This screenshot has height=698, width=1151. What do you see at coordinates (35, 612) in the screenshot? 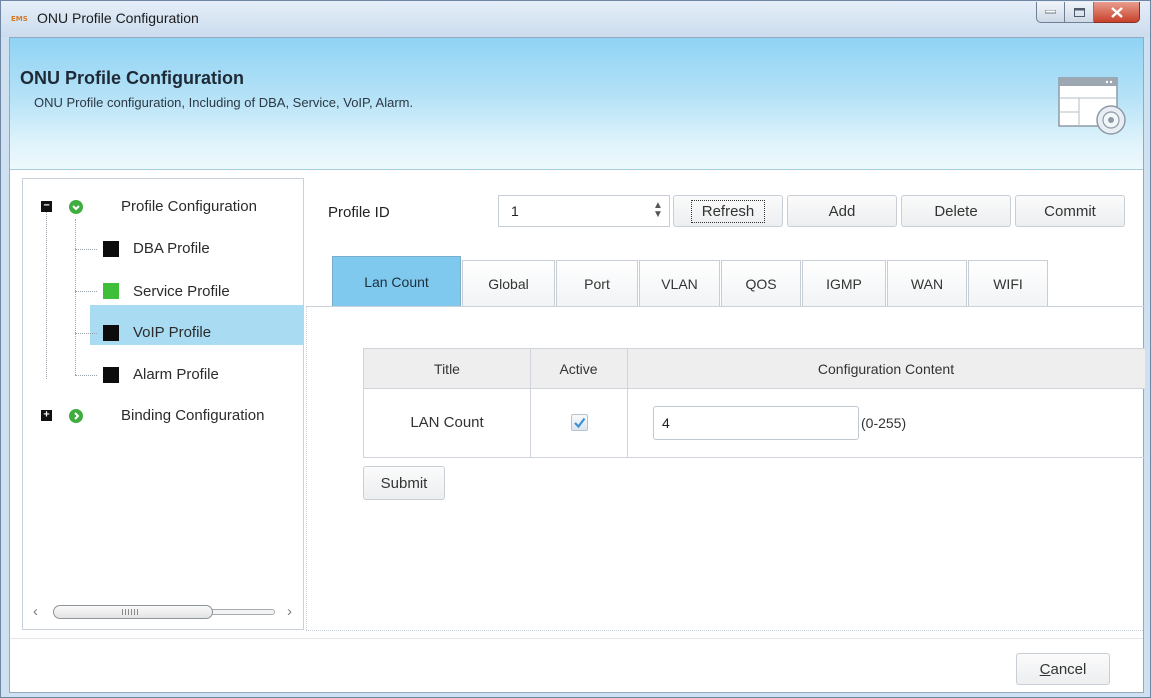
I see `scroll-left-icon: ‹` at bounding box center [35, 612].